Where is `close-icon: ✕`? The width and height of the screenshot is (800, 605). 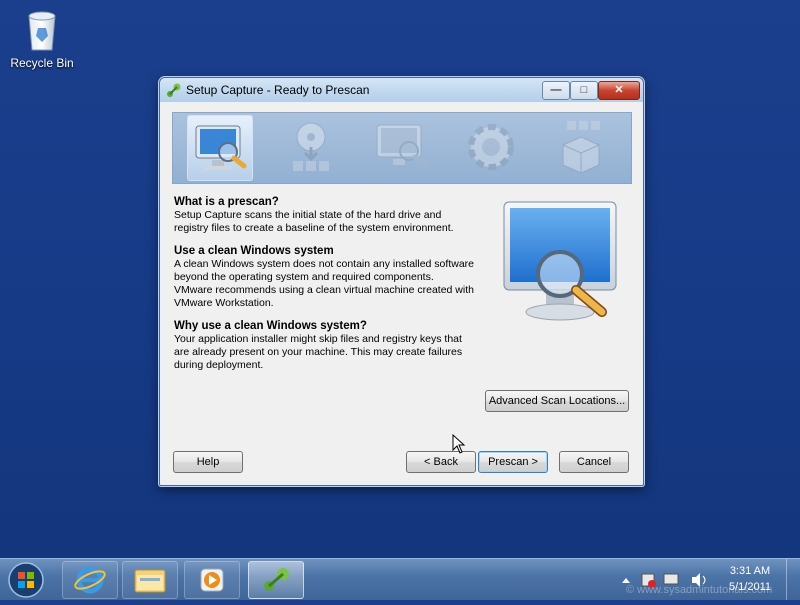
close-icon: ✕ is located at coordinates (619, 90).